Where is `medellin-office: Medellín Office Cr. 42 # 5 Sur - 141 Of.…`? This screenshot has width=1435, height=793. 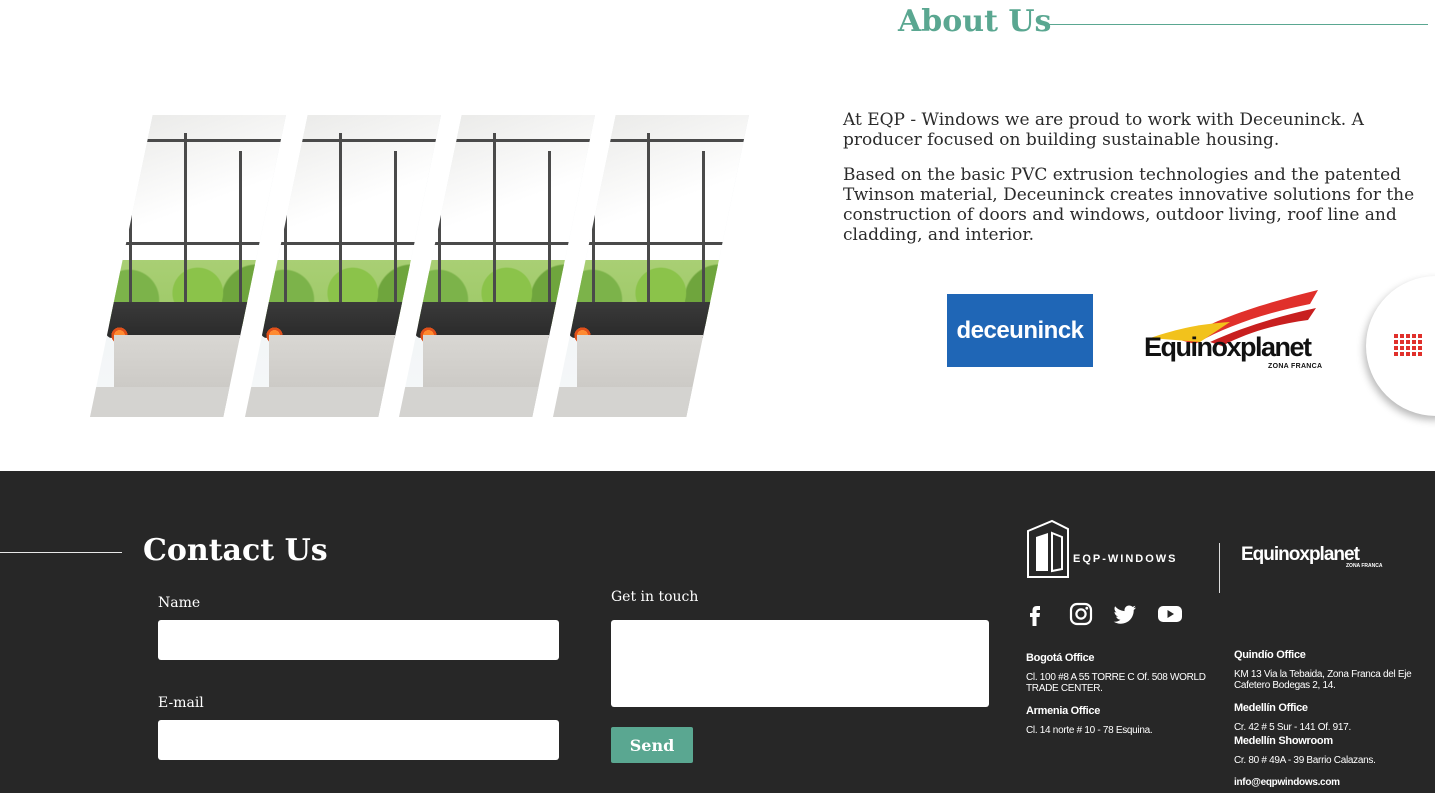
medellin-office: Medellín Office Cr. 42 # 5 Sur - 141 Of.… is located at coordinates (1324, 717).